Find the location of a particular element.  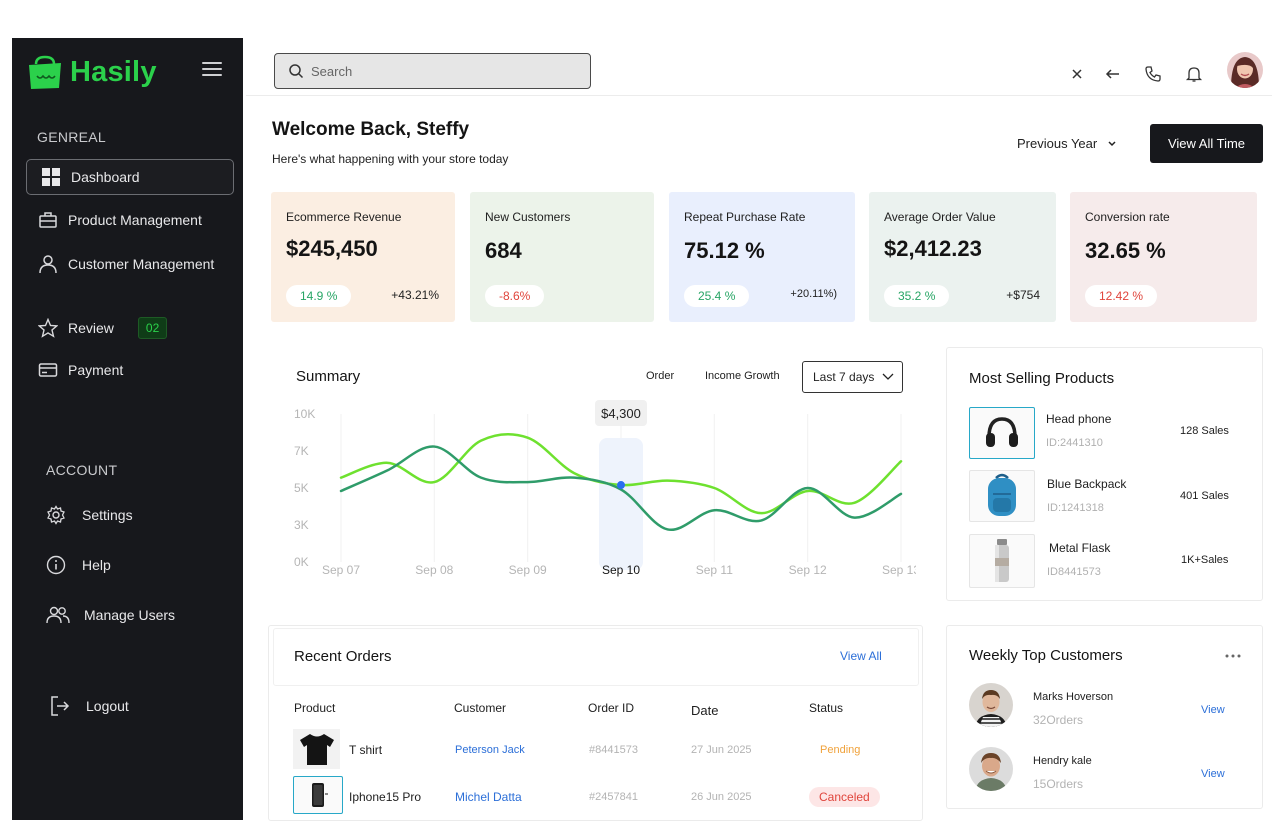

logout-label: Logout is located at coordinates (107, 706).